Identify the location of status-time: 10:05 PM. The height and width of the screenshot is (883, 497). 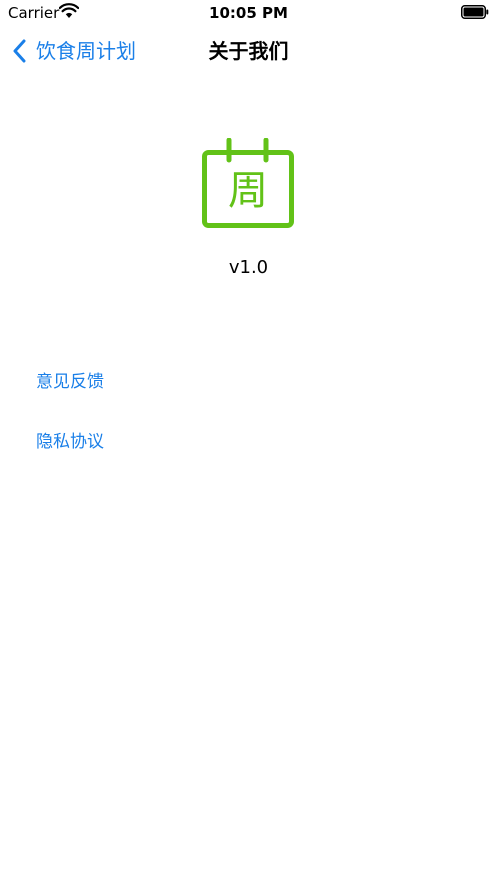
(248, 13).